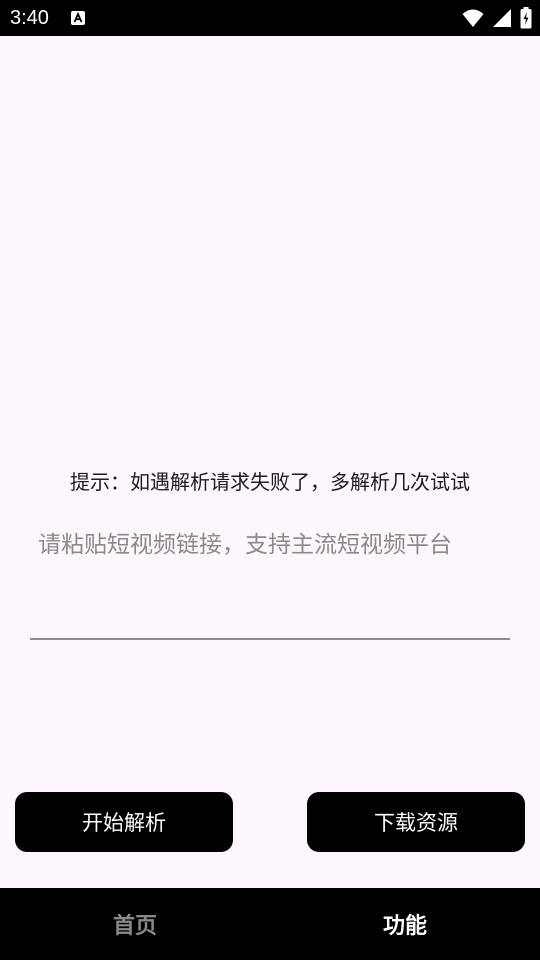  I want to click on nav-tab-function: 功能, so click(405, 924).